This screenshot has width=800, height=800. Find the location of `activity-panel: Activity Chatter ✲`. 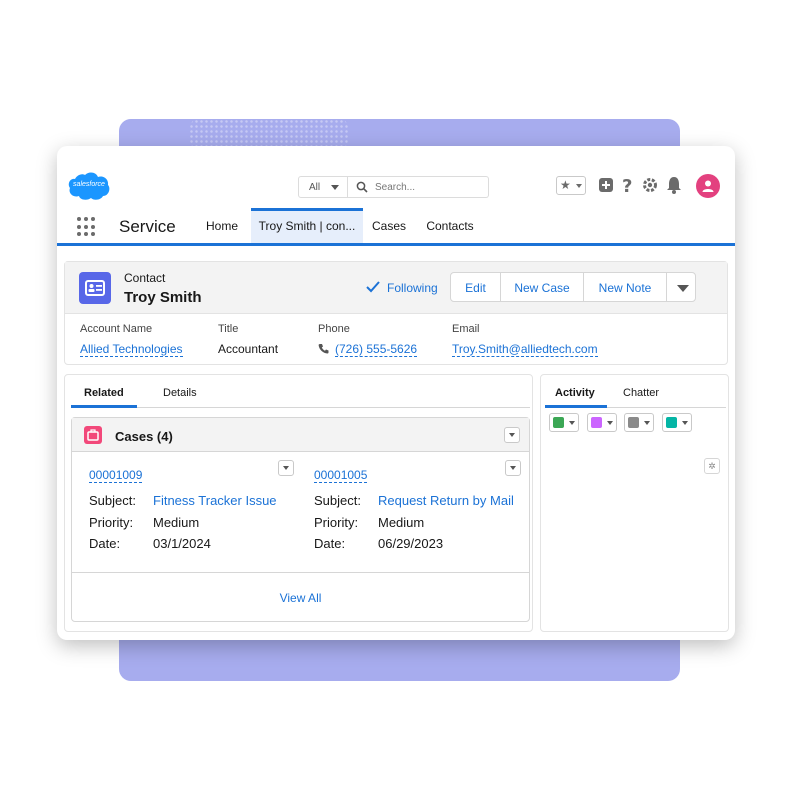

activity-panel: Activity Chatter ✲ is located at coordinates (634, 503).